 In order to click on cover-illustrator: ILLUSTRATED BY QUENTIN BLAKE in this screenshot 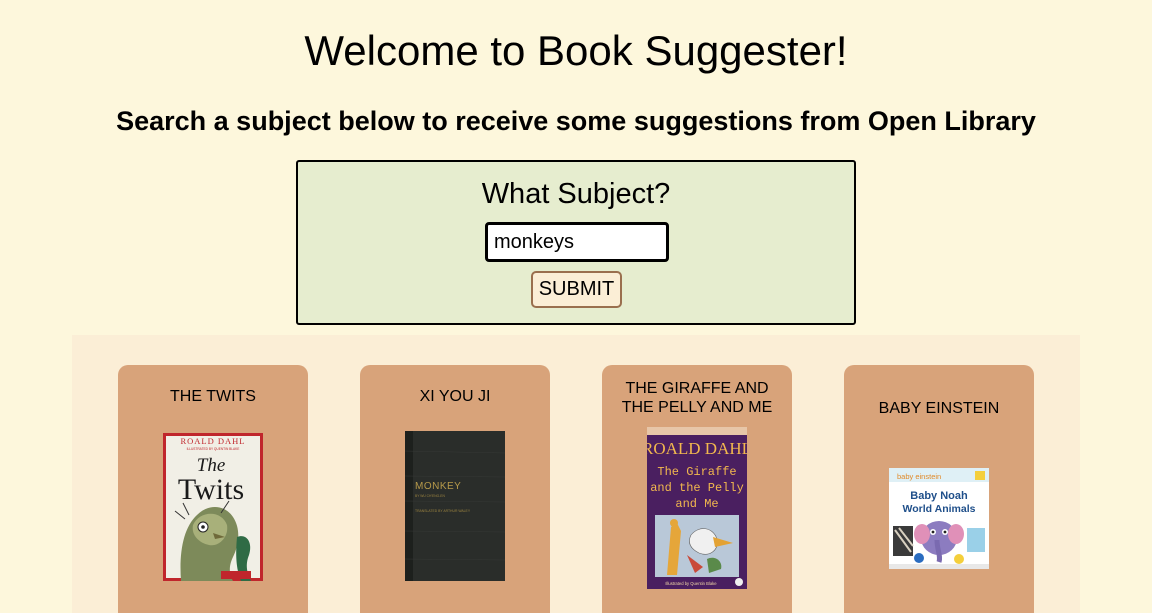, I will do `click(213, 449)`.